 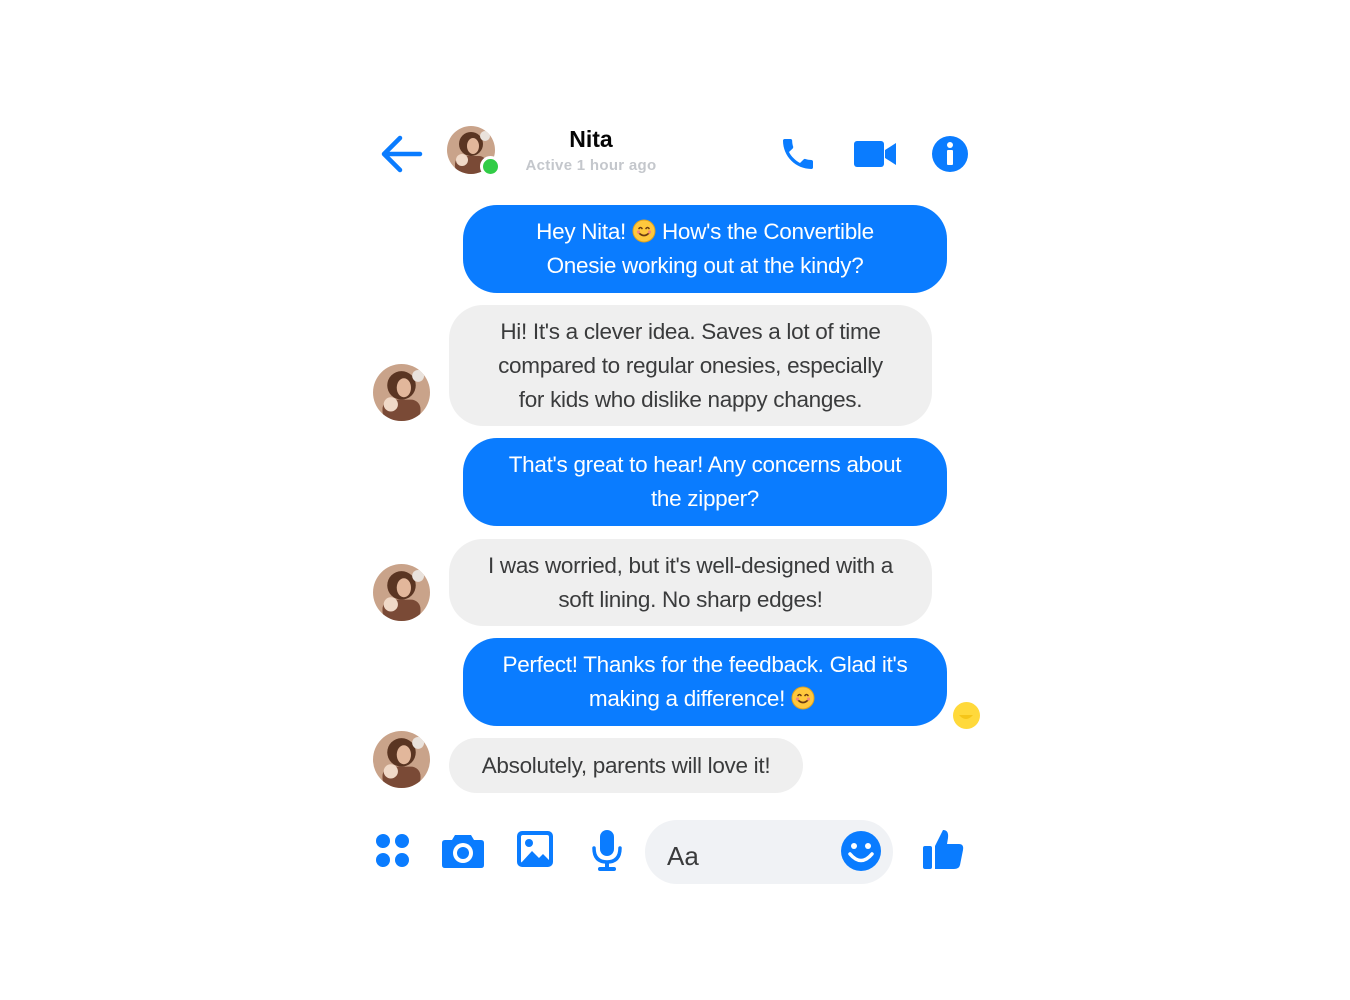 I want to click on apps-icon, so click(x=392, y=850).